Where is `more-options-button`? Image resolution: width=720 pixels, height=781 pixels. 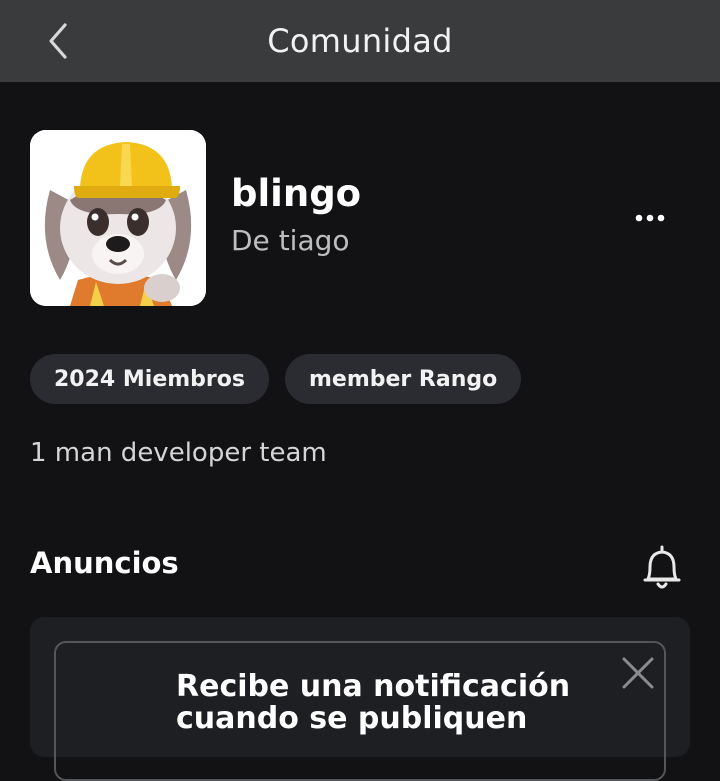 more-options-button is located at coordinates (650, 218).